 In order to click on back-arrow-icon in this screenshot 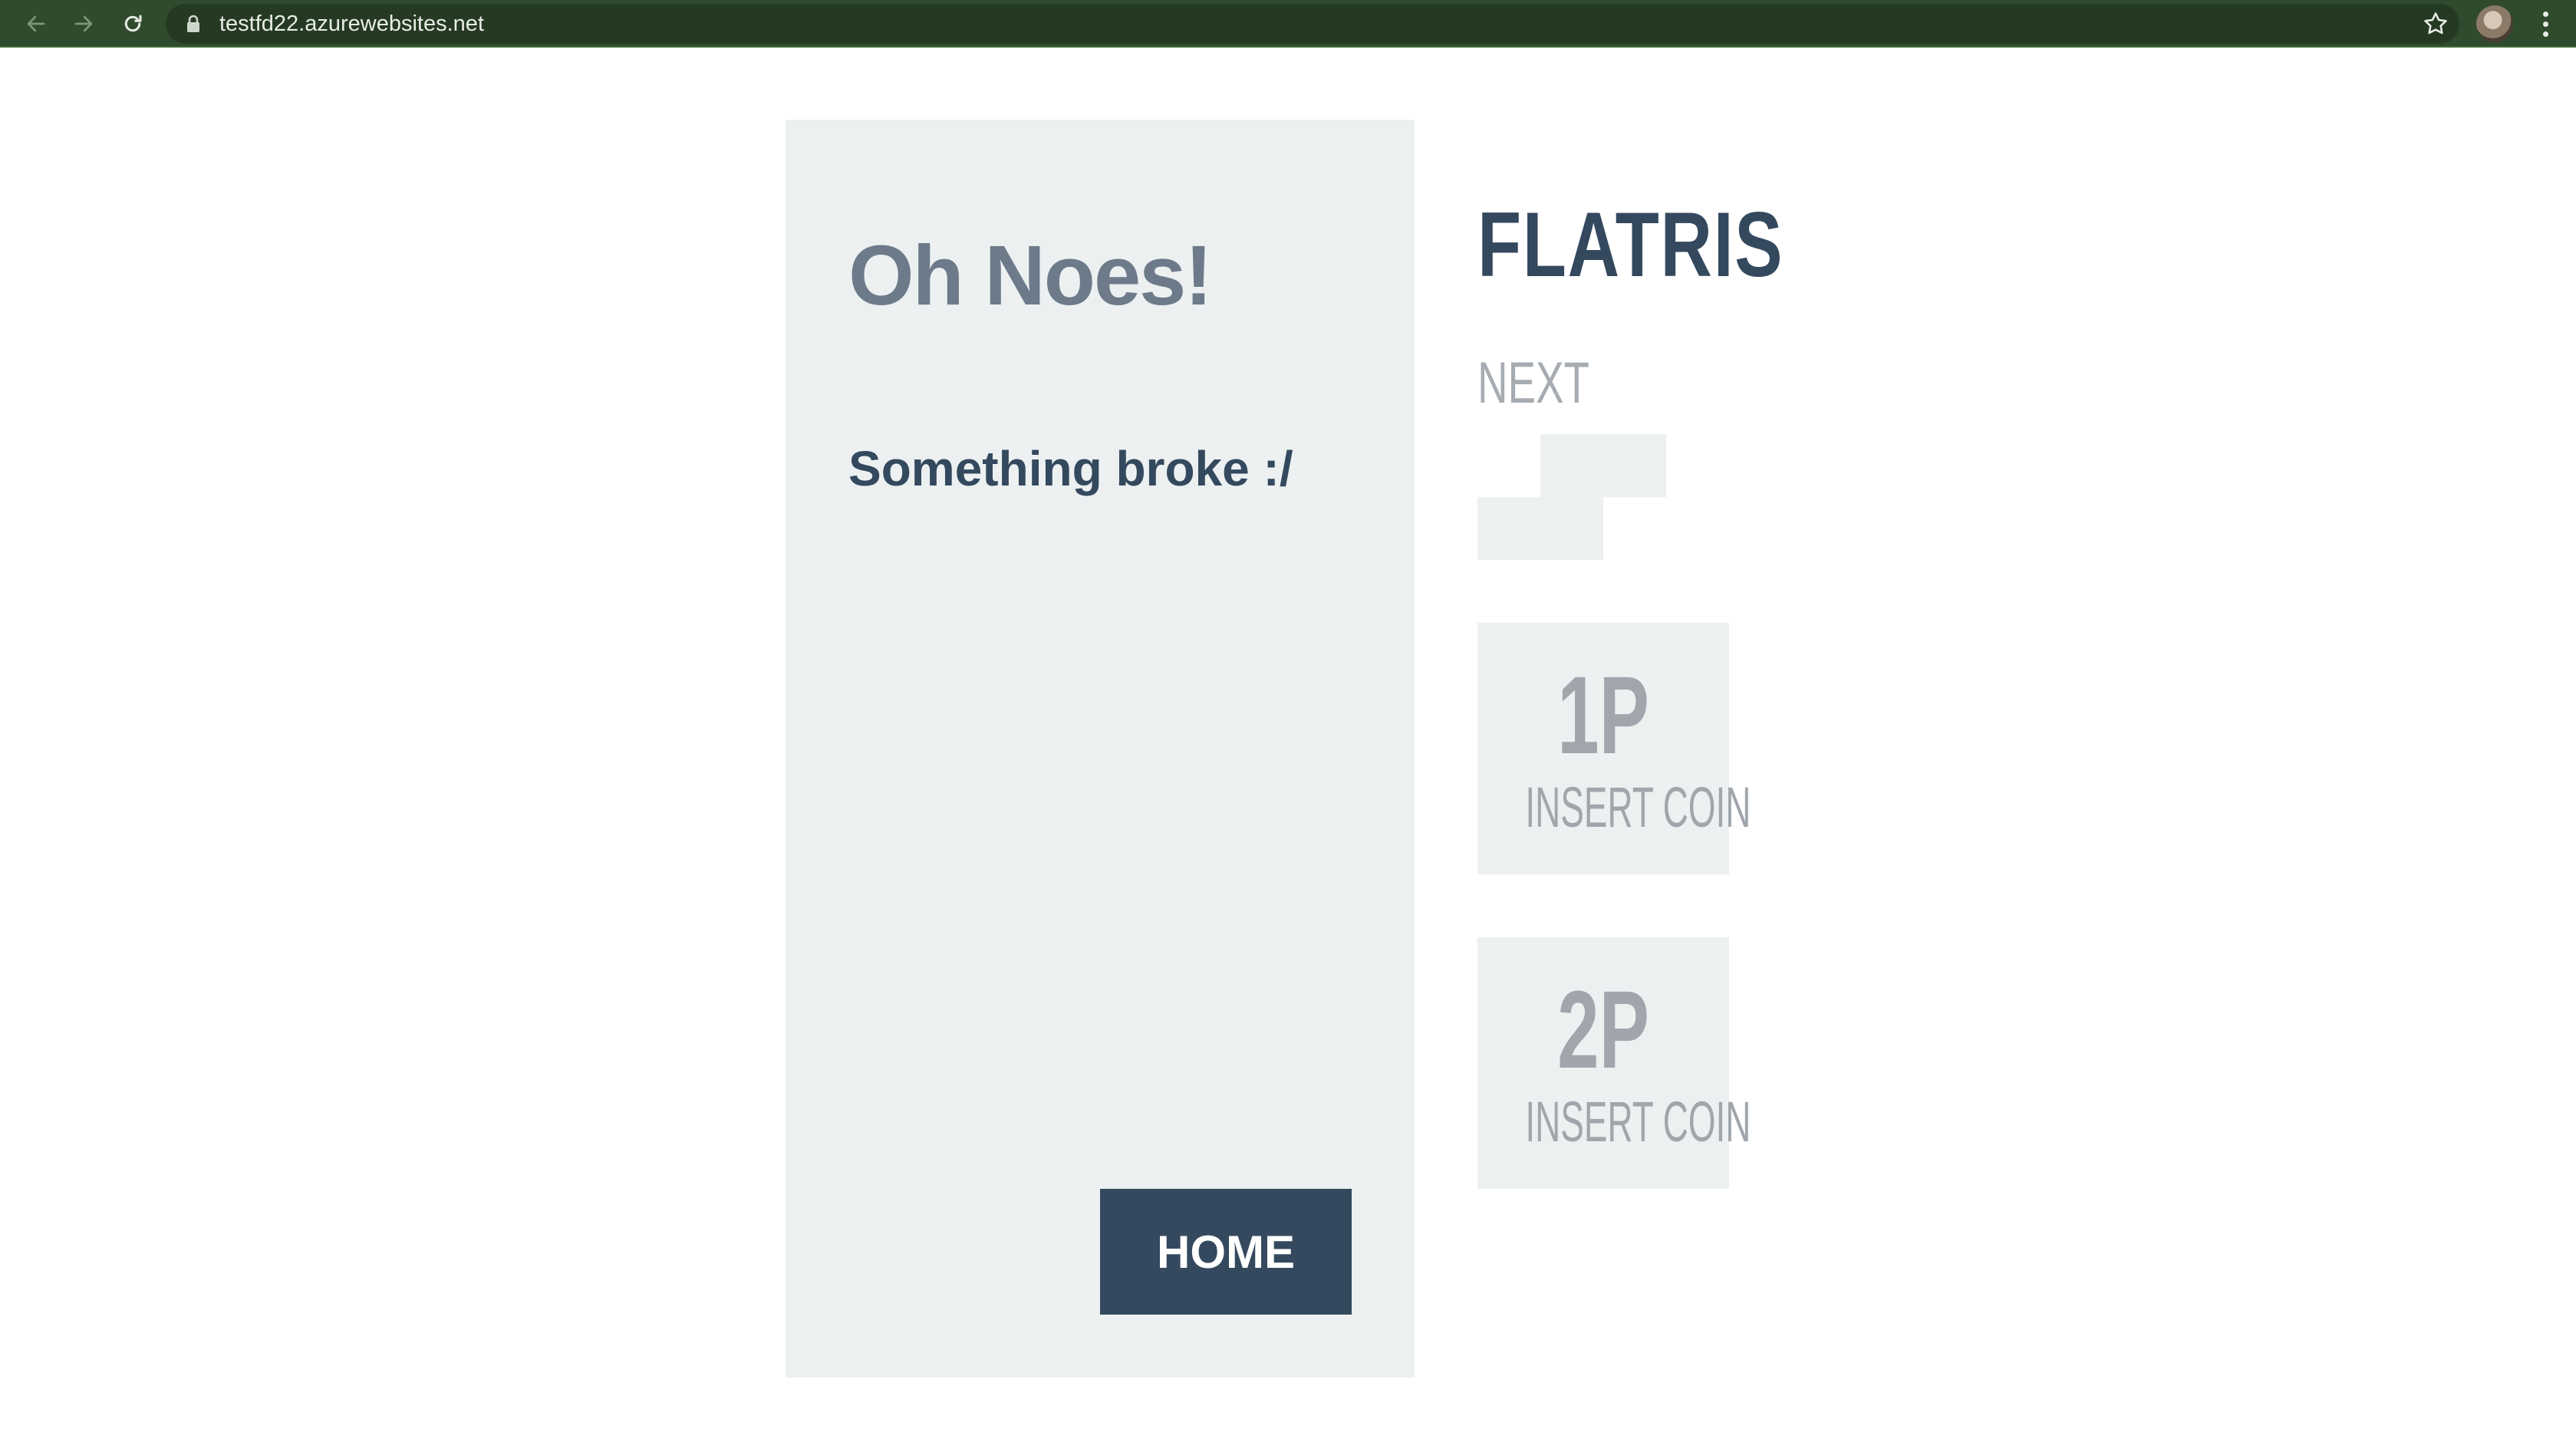, I will do `click(36, 24)`.